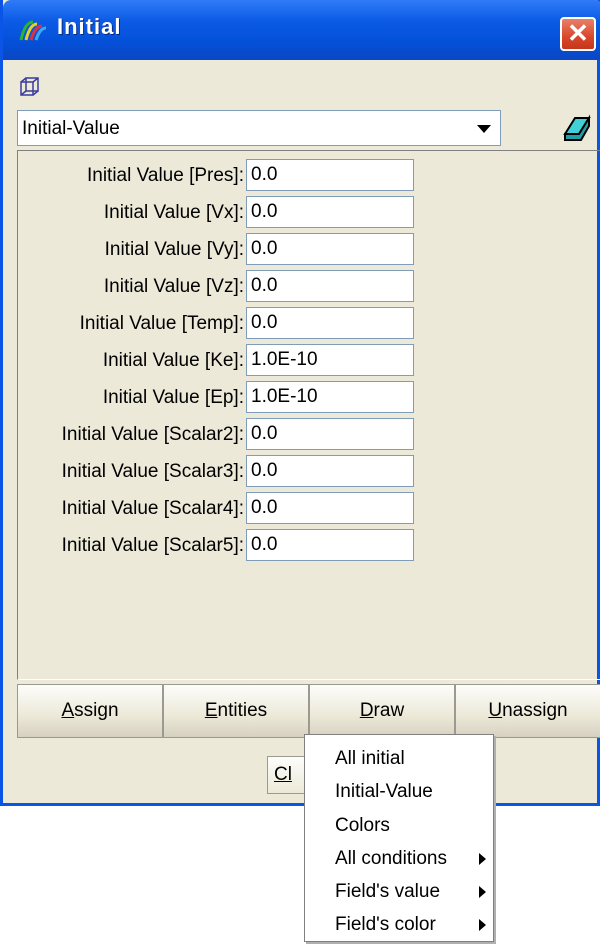 This screenshot has width=600, height=948. I want to click on action-button-bar: Assign Entities Draw Unassign, so click(308, 711).